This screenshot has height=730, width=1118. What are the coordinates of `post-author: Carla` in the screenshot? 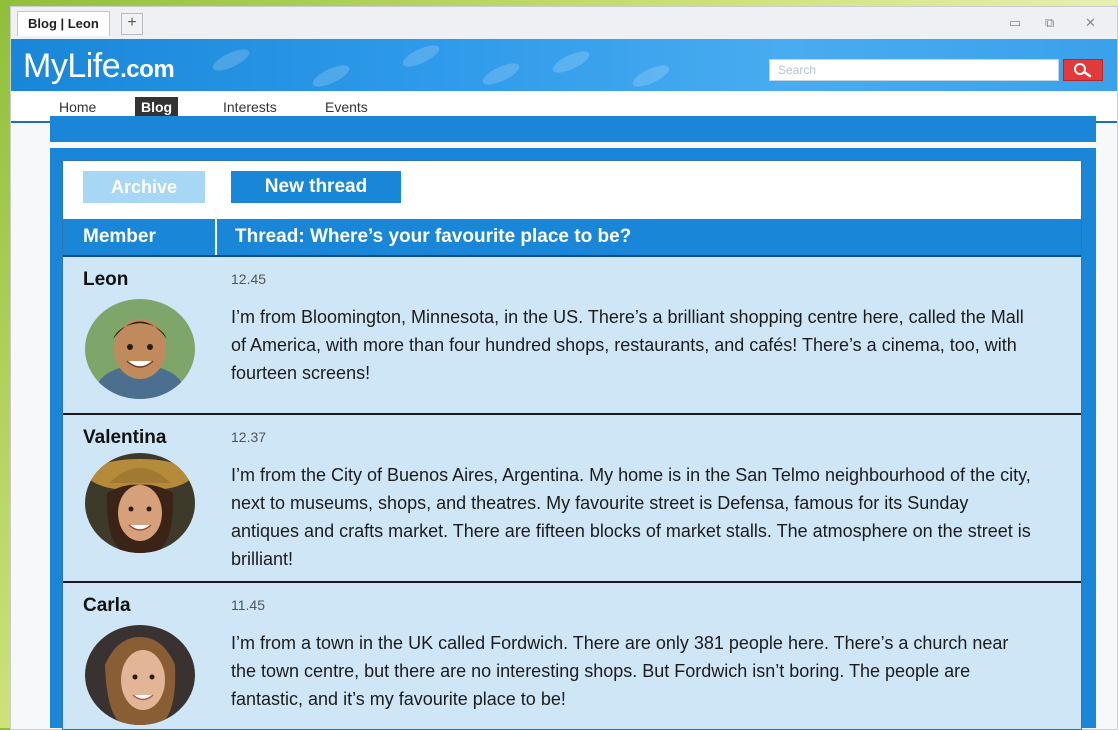 It's located at (107, 606).